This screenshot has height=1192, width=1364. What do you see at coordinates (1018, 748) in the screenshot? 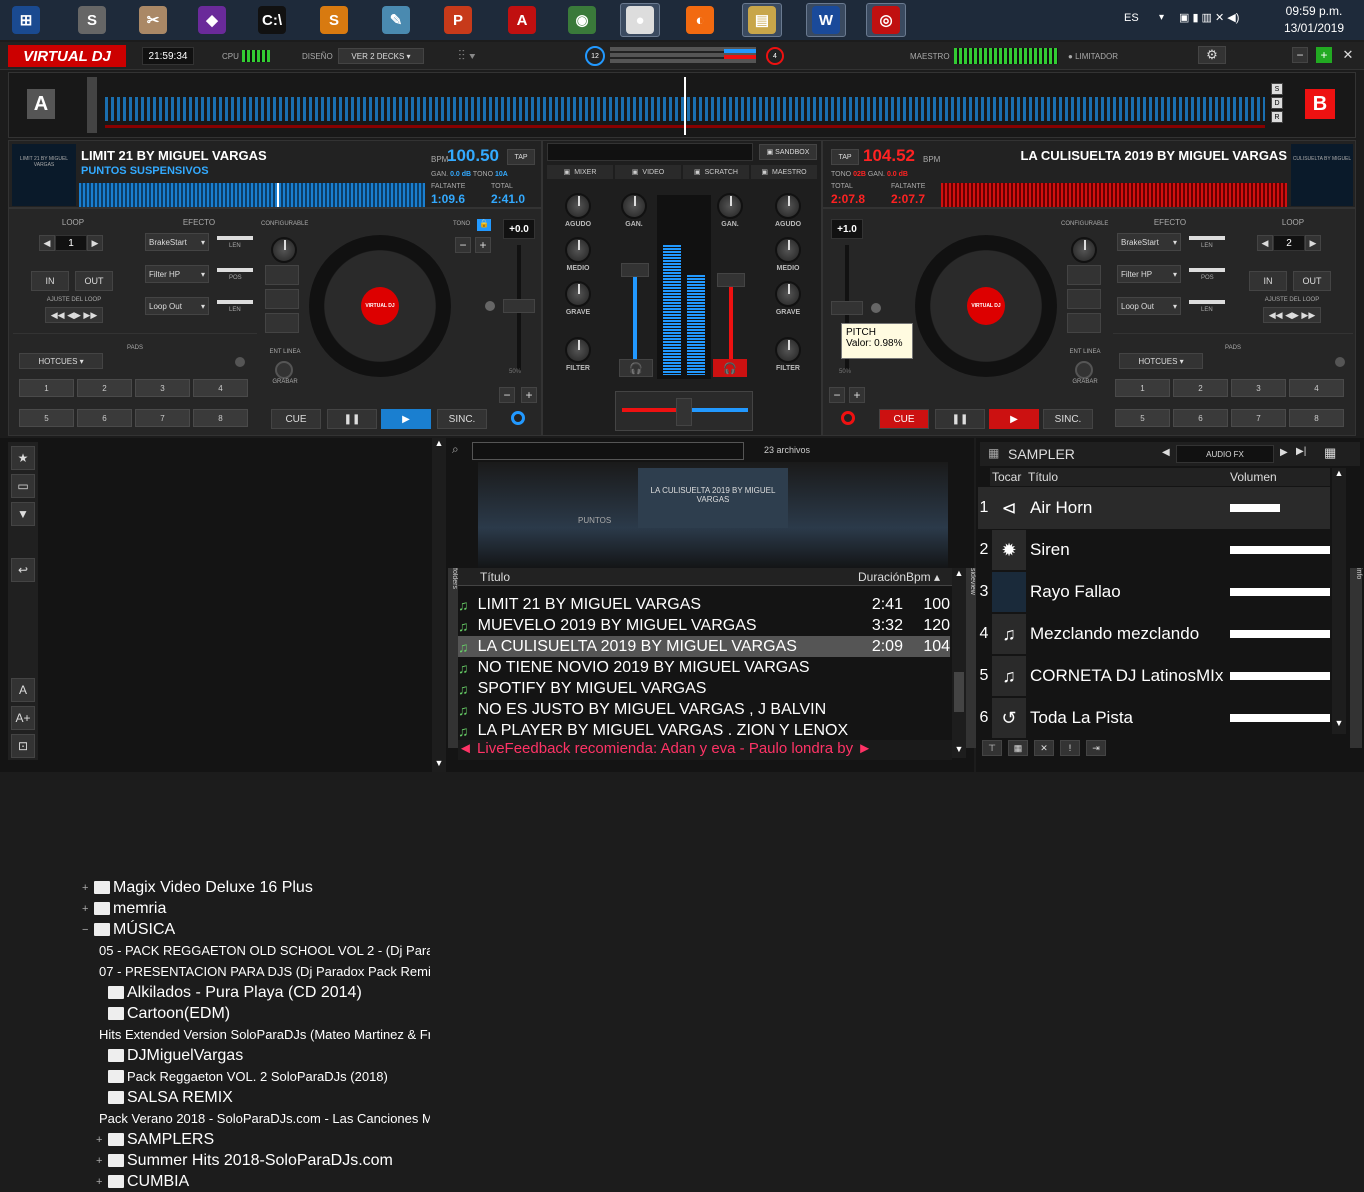
I see `sampler-pads-icon: ▦` at bounding box center [1018, 748].